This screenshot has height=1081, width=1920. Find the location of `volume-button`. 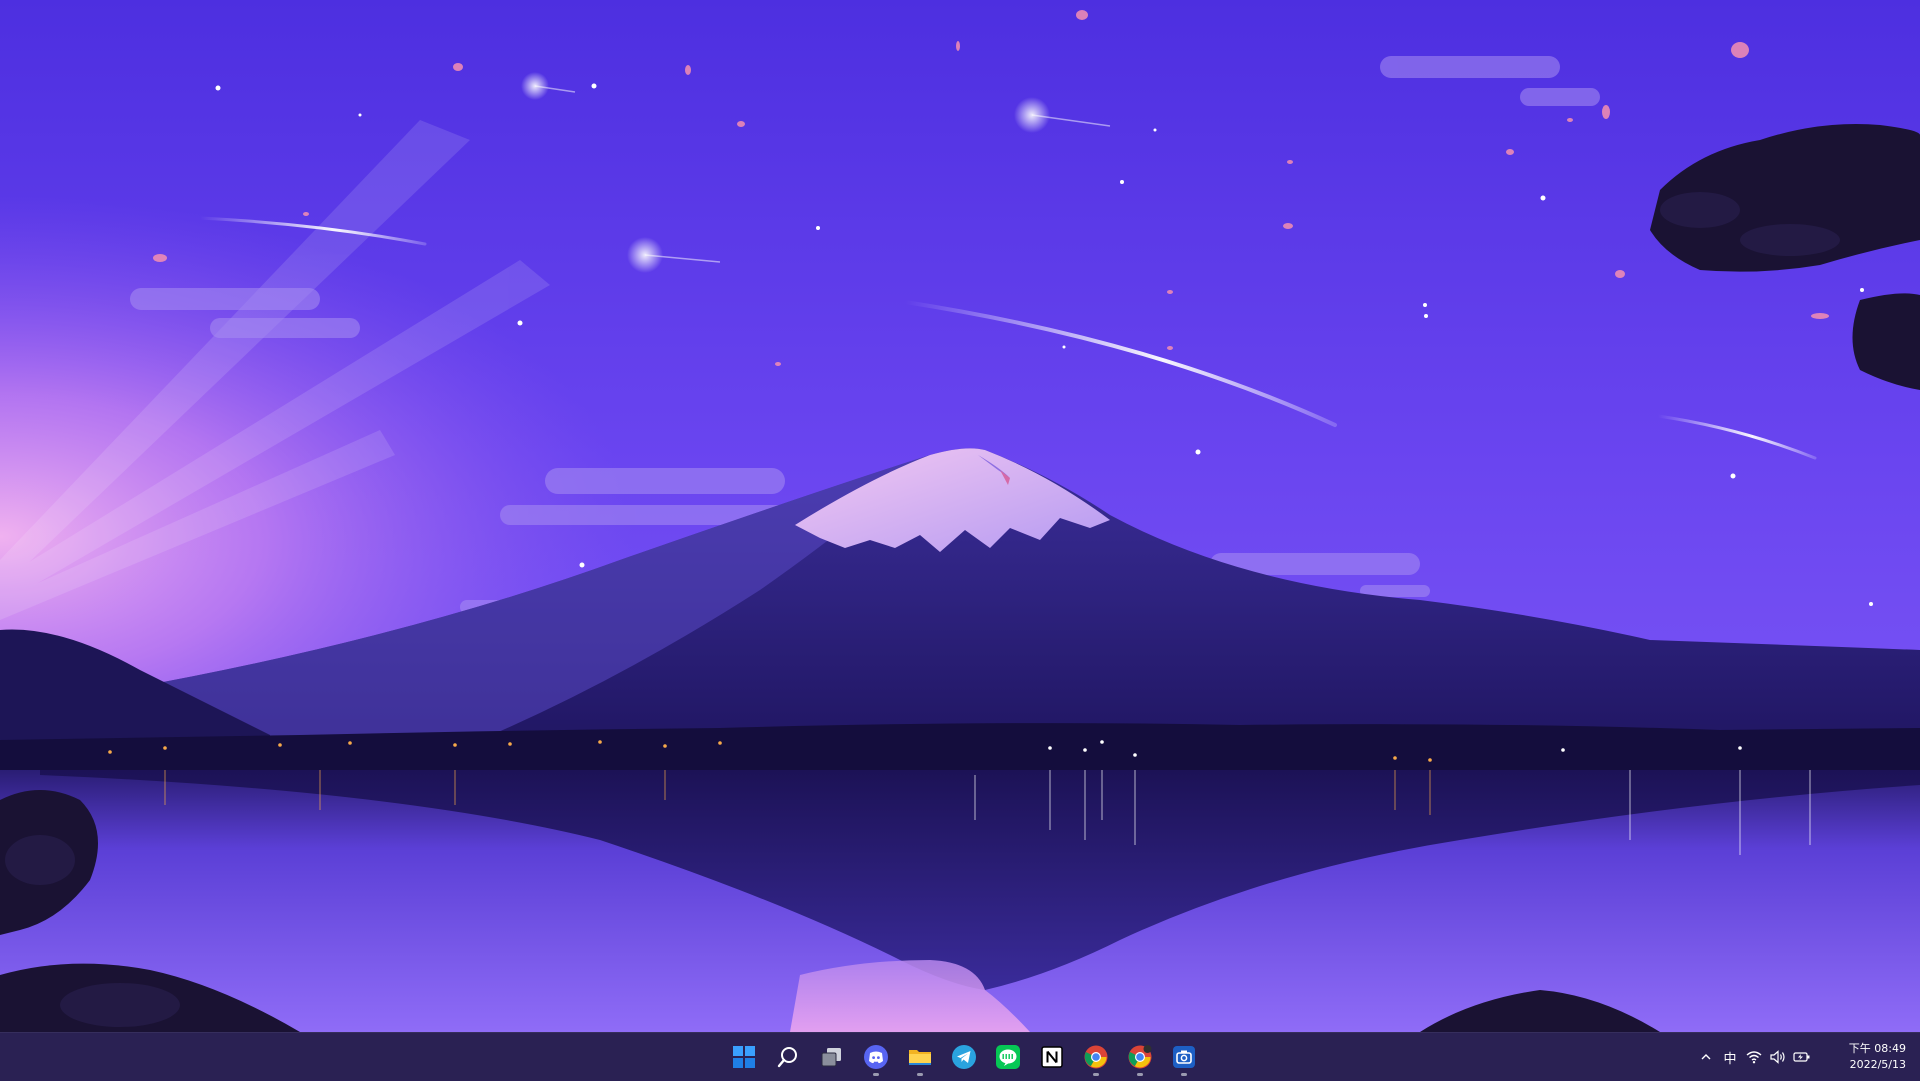

volume-button is located at coordinates (1778, 1057).